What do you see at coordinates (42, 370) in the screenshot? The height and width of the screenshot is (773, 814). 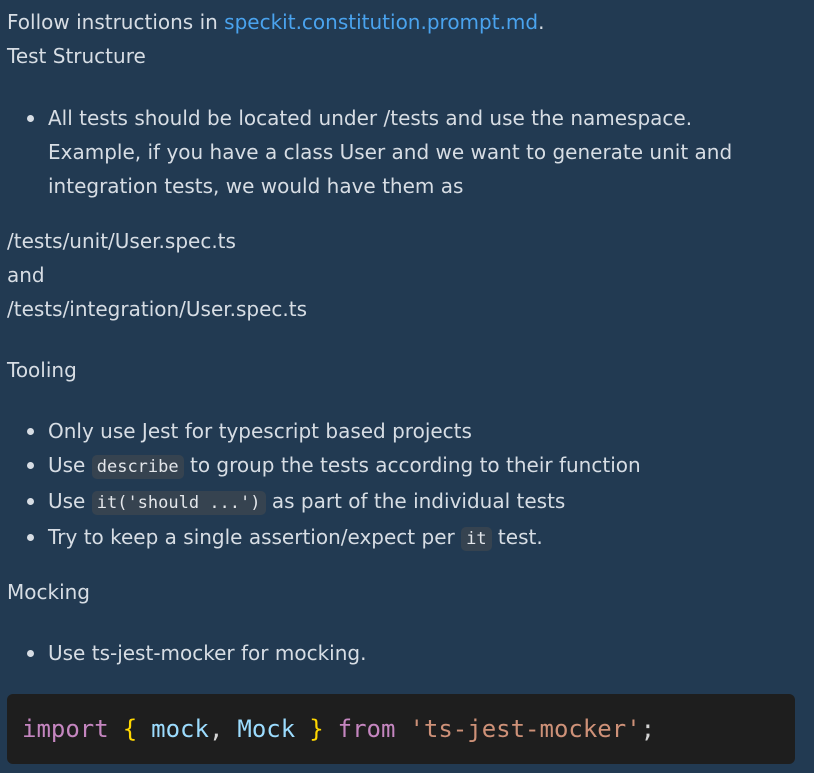 I see `tooling-heading: Tooling` at bounding box center [42, 370].